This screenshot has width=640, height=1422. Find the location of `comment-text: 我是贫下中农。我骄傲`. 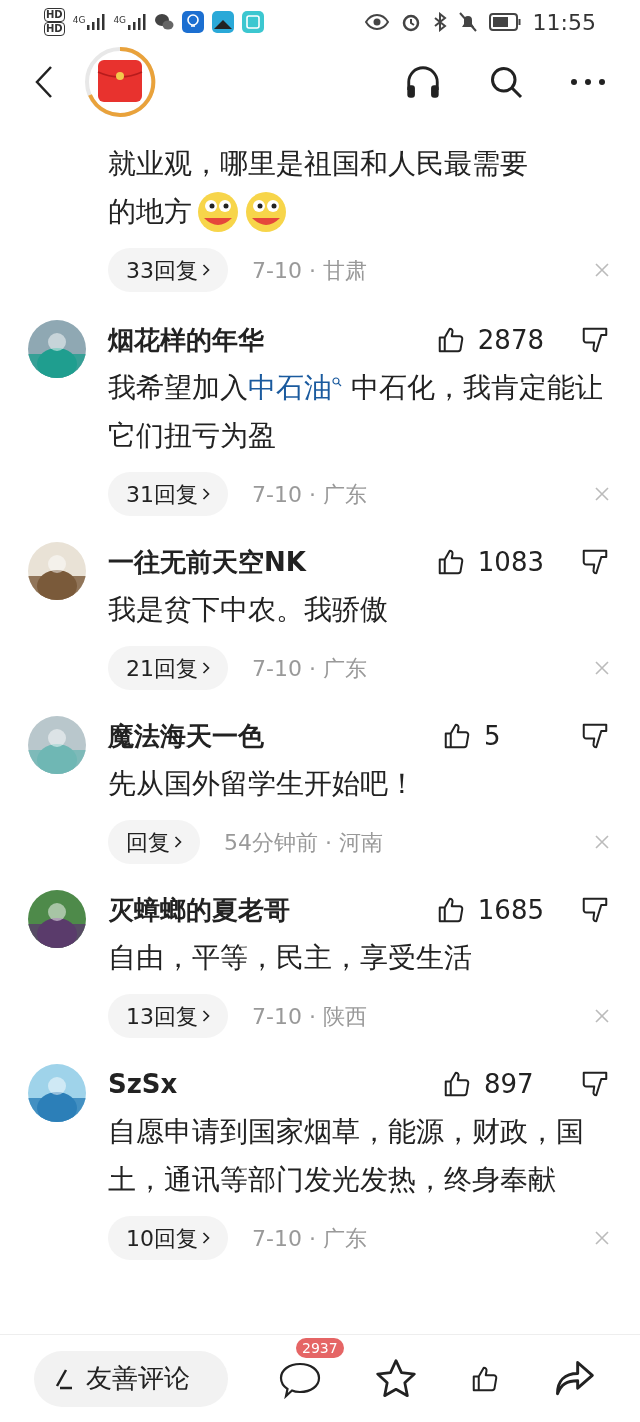

comment-text: 我是贫下中农。我骄傲 is located at coordinates (248, 610).